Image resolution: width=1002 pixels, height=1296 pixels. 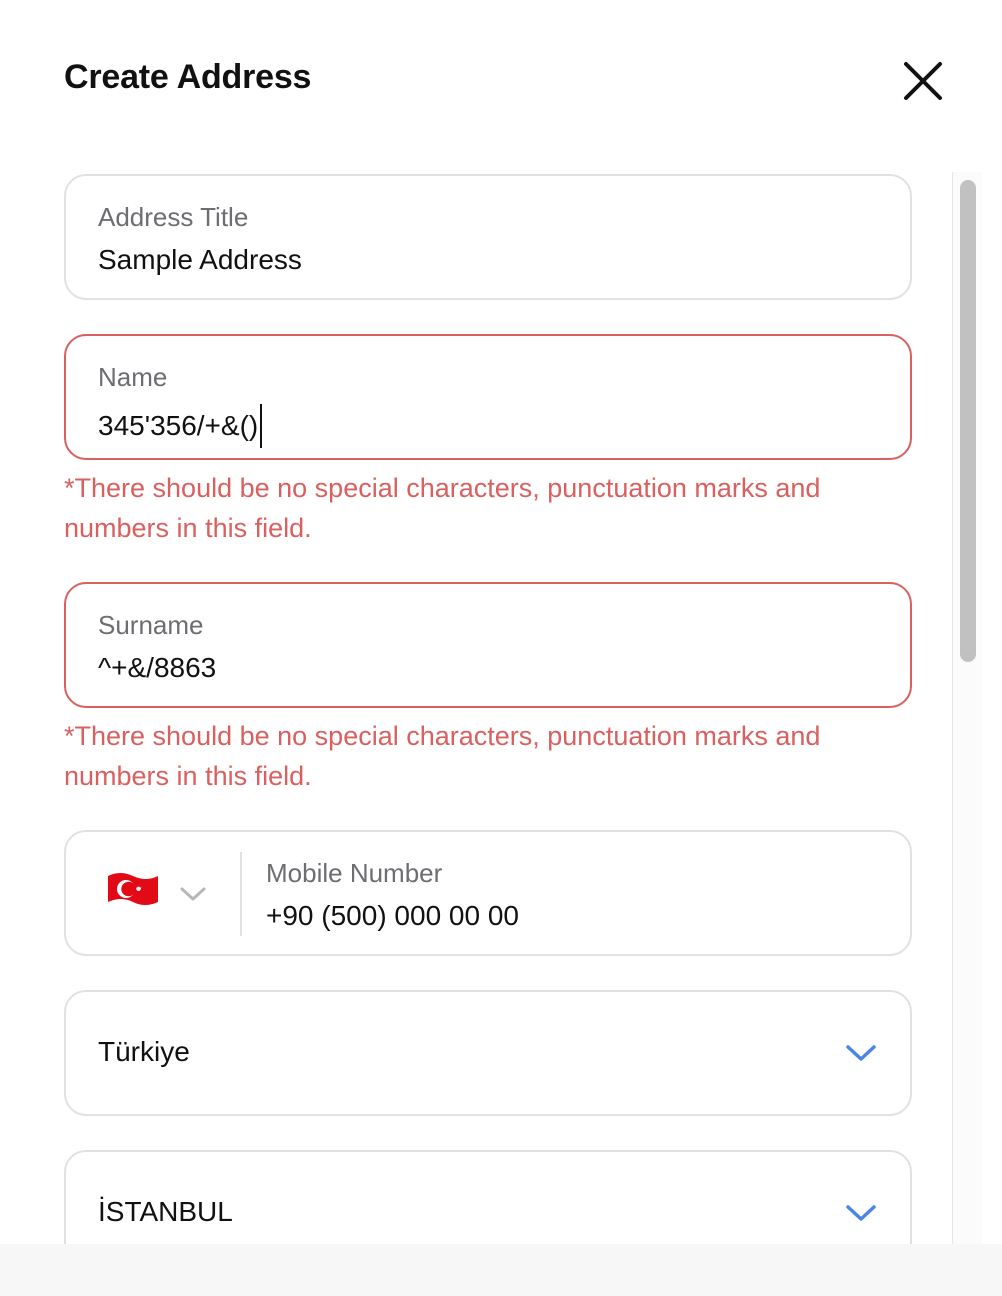 I want to click on turkey-flag-icon, so click(x=133, y=889).